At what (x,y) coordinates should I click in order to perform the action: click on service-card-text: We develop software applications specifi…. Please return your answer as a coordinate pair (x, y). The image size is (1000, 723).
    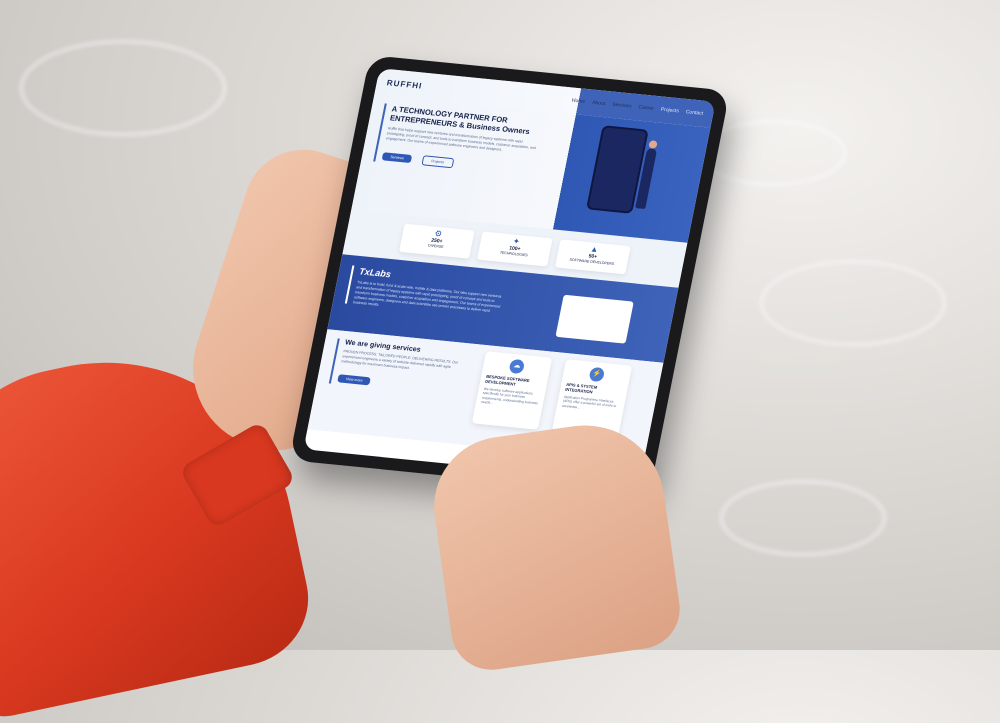
    Looking at the image, I should click on (509, 396).